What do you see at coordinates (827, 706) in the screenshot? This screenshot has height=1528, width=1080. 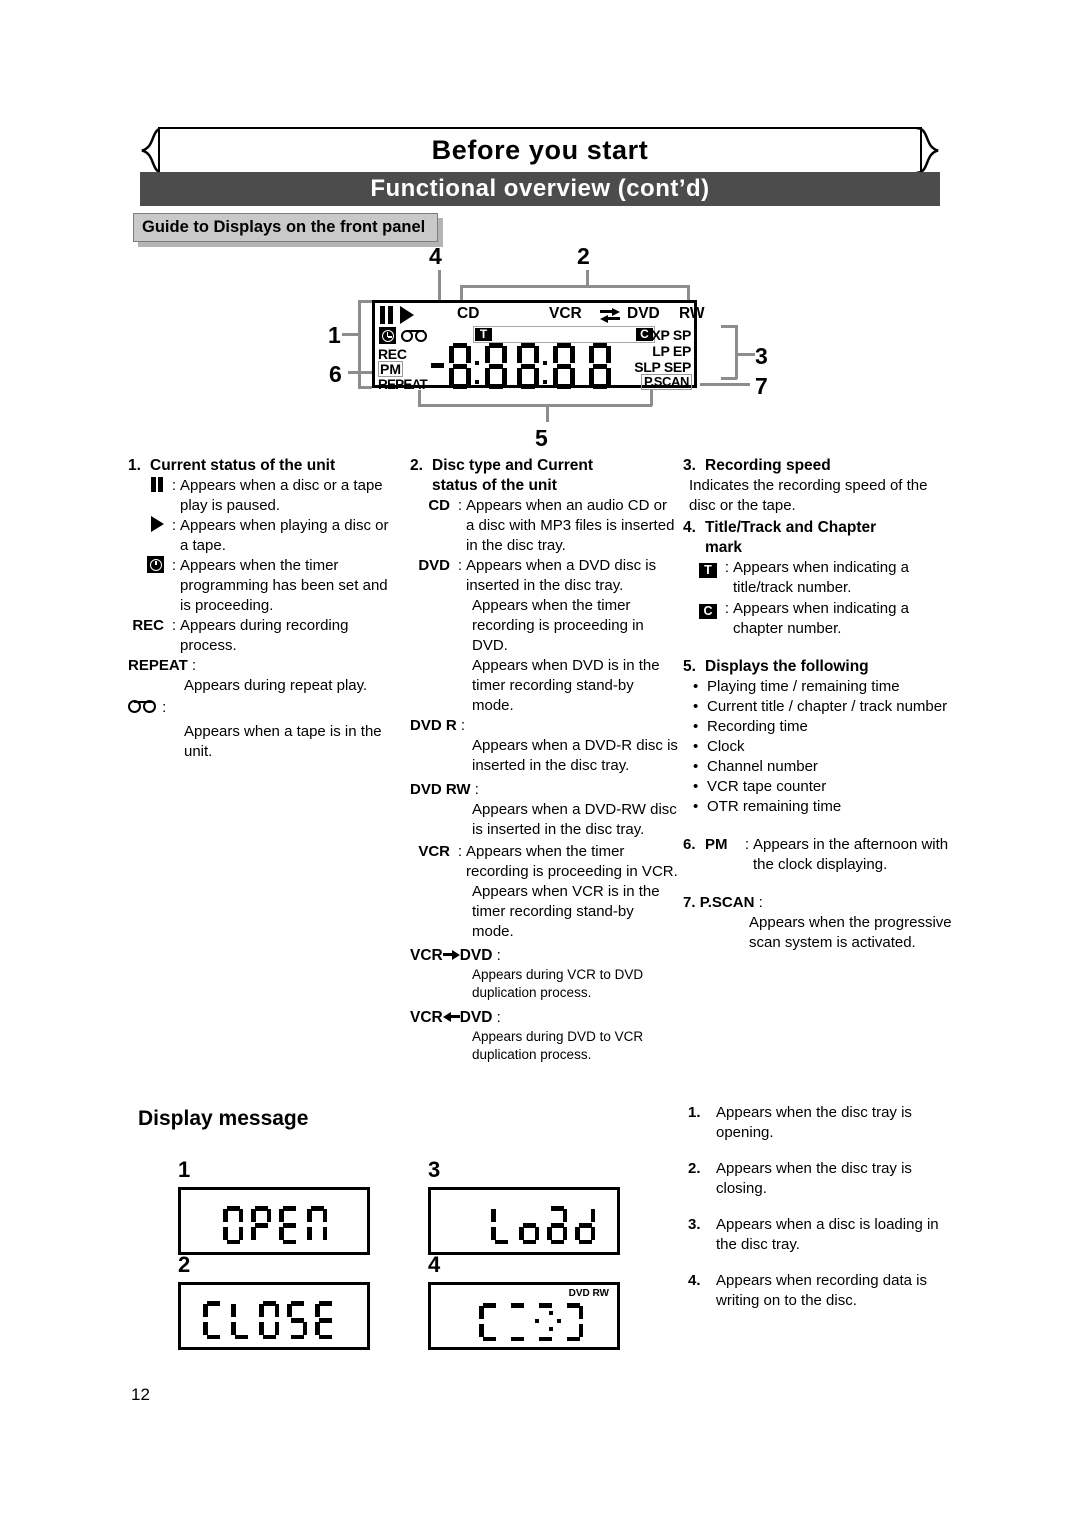 I see `list-item-text: Current title / chapter / track number` at bounding box center [827, 706].